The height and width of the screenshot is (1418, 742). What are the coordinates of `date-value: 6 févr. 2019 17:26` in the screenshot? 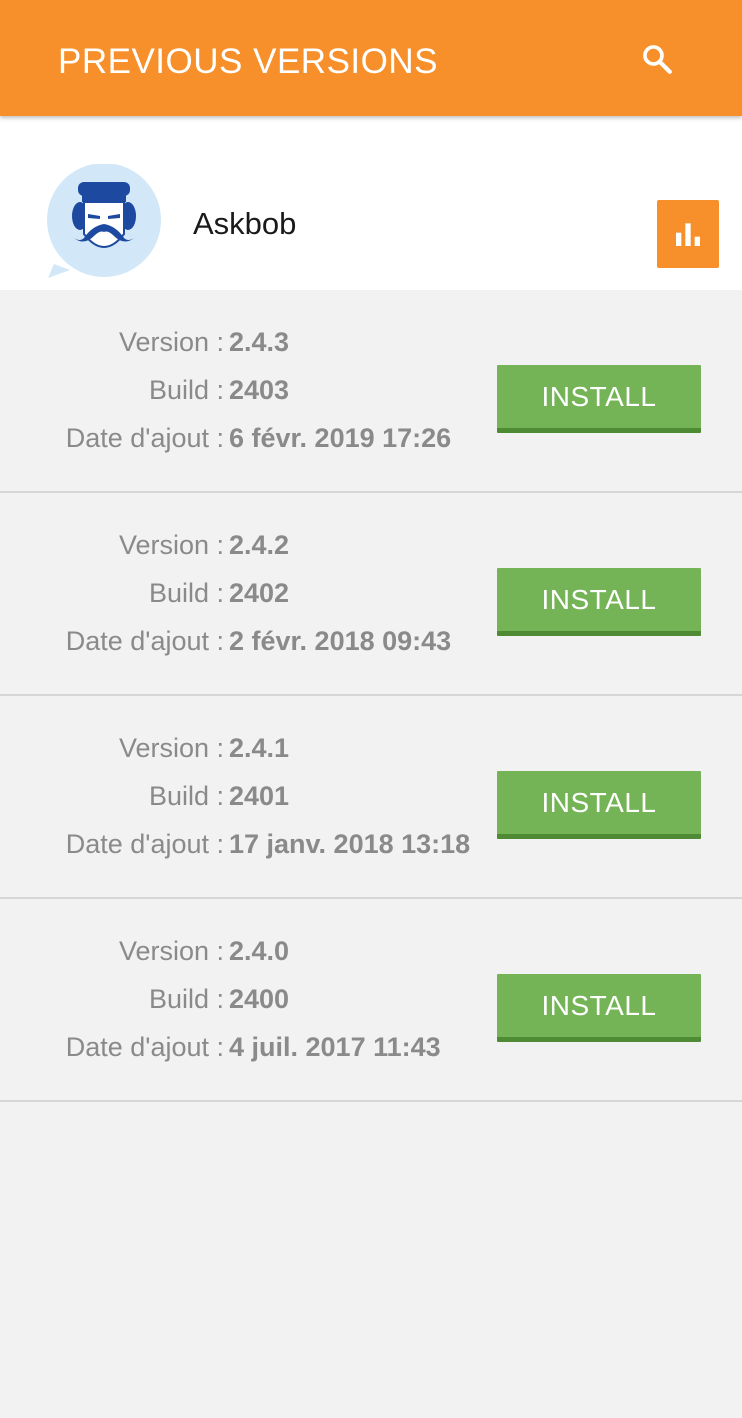 It's located at (340, 438).